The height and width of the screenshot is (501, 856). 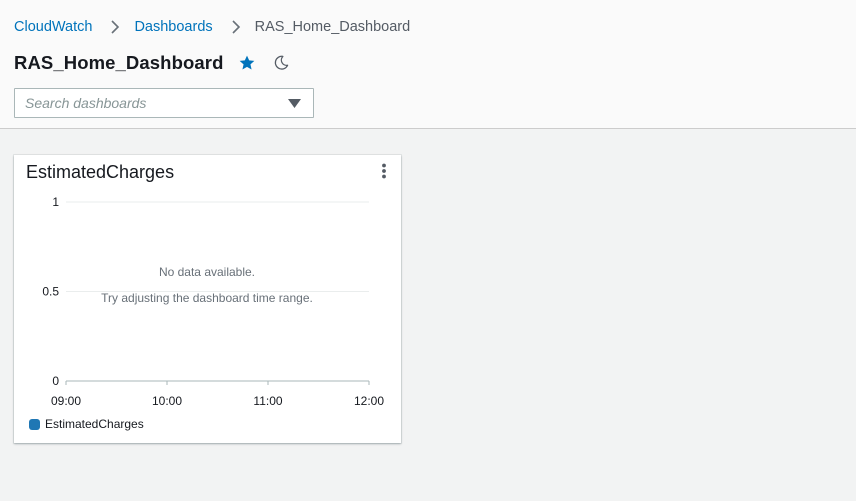 I want to click on breadcrumb-dashboards-link: Dashboards, so click(x=173, y=27).